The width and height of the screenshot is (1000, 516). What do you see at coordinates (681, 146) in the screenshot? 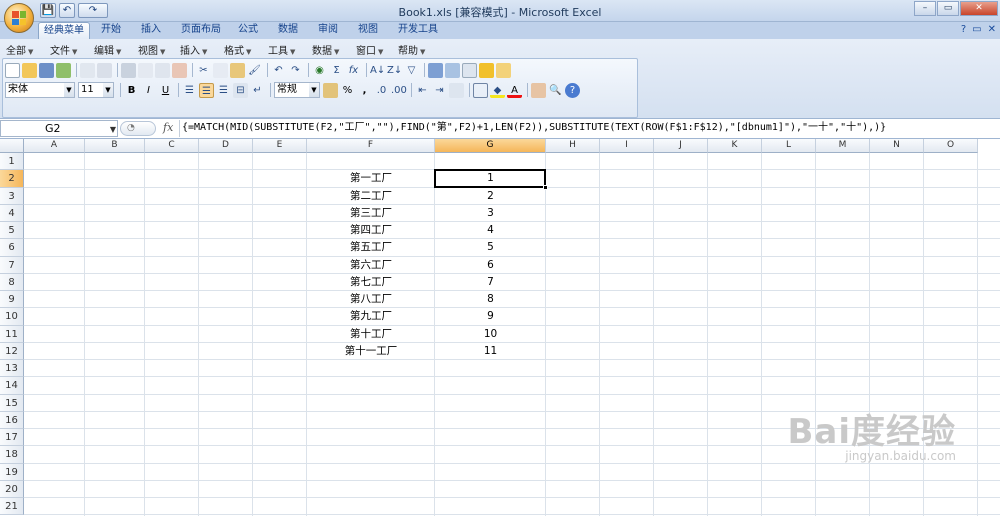
I see `column-header-j: J` at bounding box center [681, 146].